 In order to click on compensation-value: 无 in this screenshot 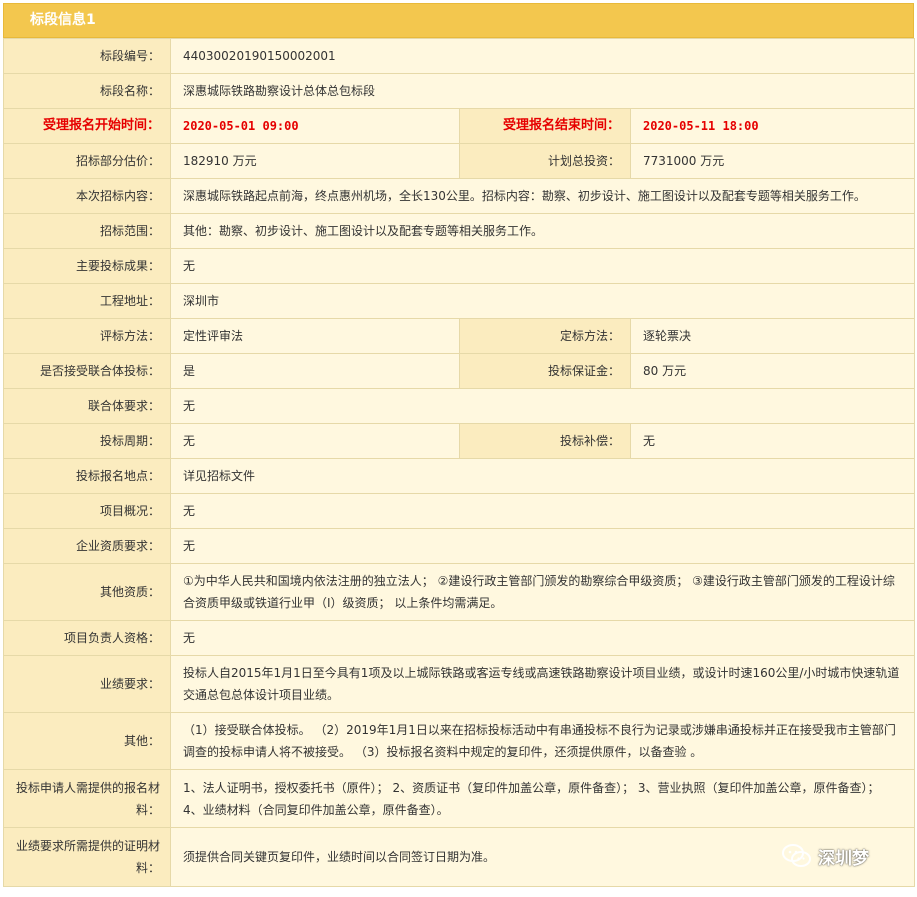, I will do `click(772, 441)`.